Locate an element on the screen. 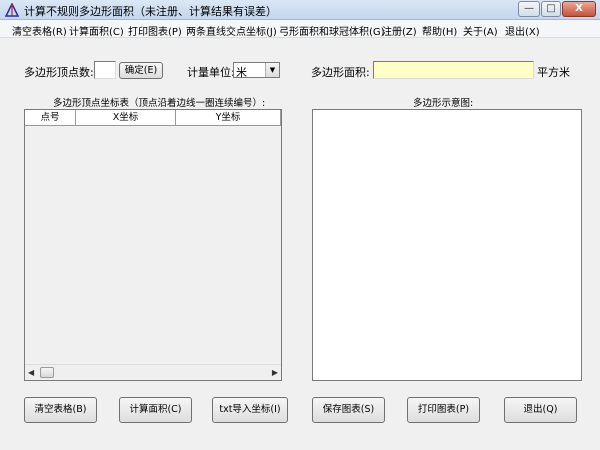  scroll-left-icon: ◀ is located at coordinates (31, 372).